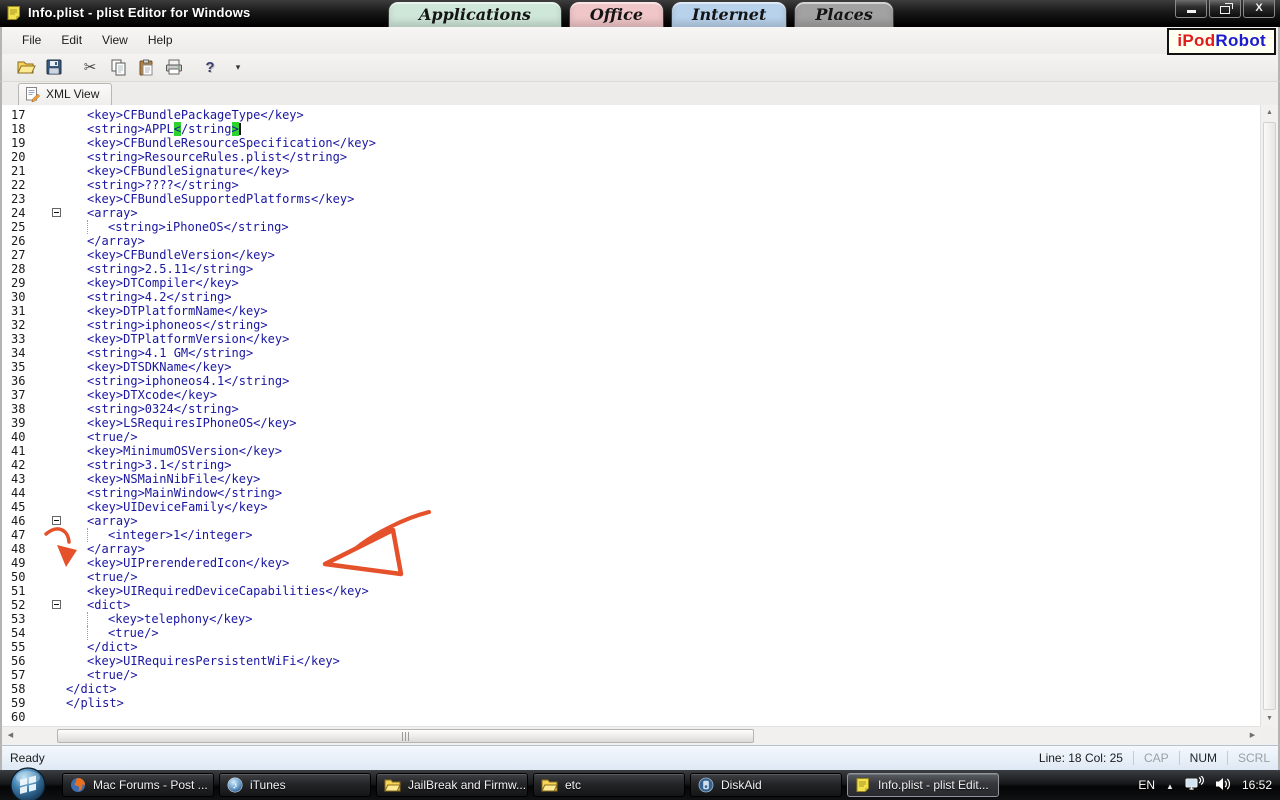 This screenshot has width=1280, height=800. I want to click on code-line-46: 46 <array>, so click(631, 521).